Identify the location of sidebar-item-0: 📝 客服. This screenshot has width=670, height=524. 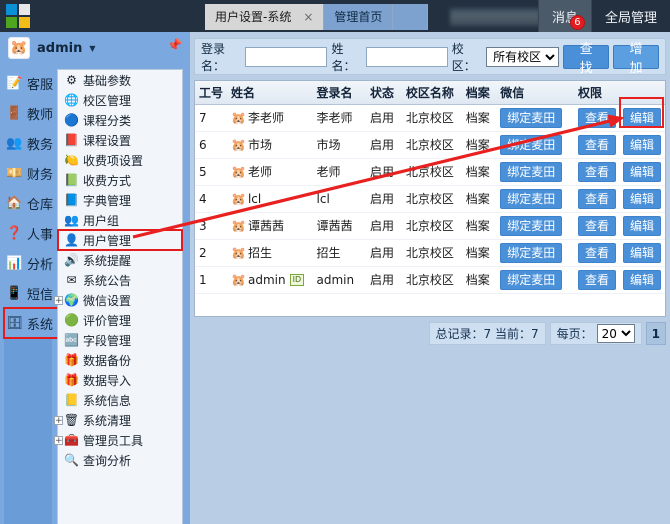
(32, 83).